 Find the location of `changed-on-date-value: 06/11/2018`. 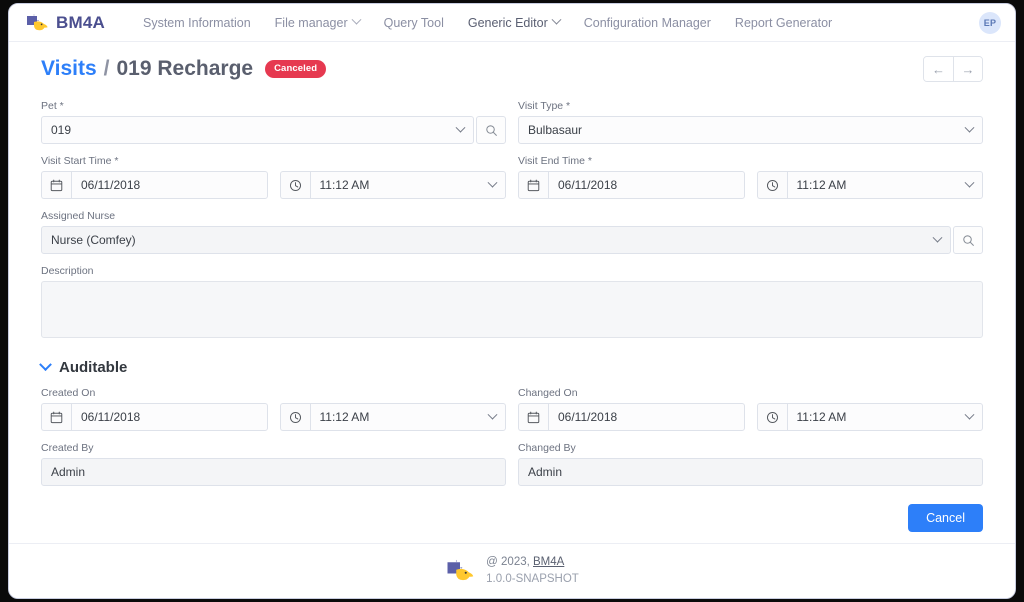

changed-on-date-value: 06/11/2018 is located at coordinates (588, 417).